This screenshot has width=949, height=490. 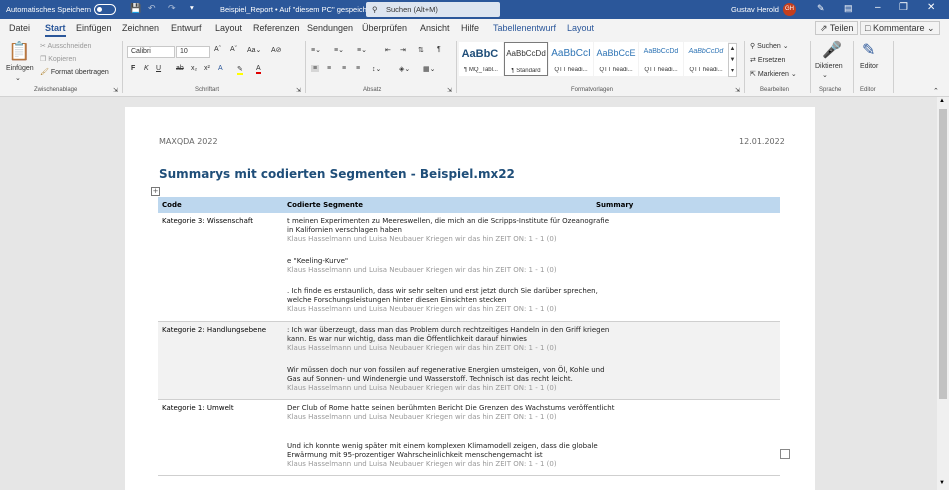 I want to click on align-right-icon: ≡, so click(x=344, y=68).